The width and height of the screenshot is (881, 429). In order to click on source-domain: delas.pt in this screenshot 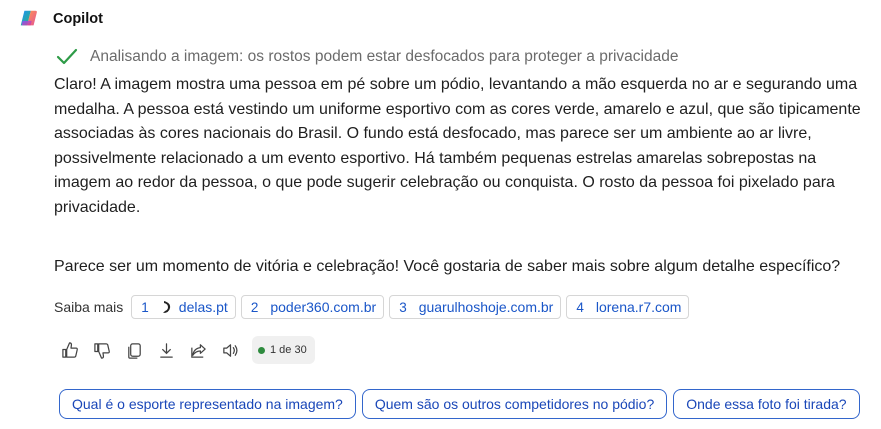, I will do `click(203, 307)`.